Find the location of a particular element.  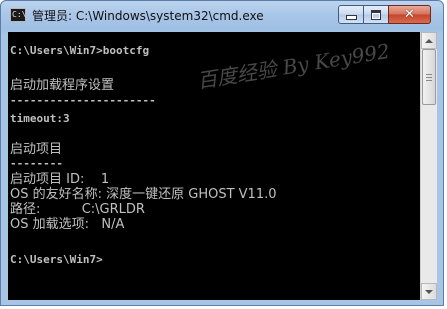

minimize-icon is located at coordinates (351, 17).